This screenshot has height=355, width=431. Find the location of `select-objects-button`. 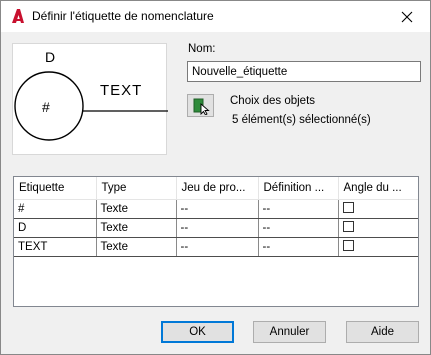

select-objects-button is located at coordinates (200, 105).